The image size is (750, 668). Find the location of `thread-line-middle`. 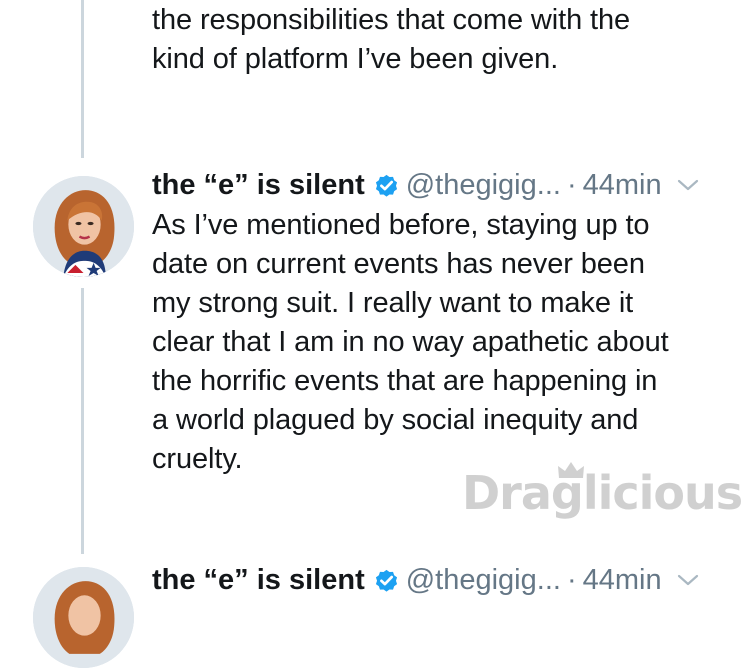

thread-line-middle is located at coordinates (82, 421).